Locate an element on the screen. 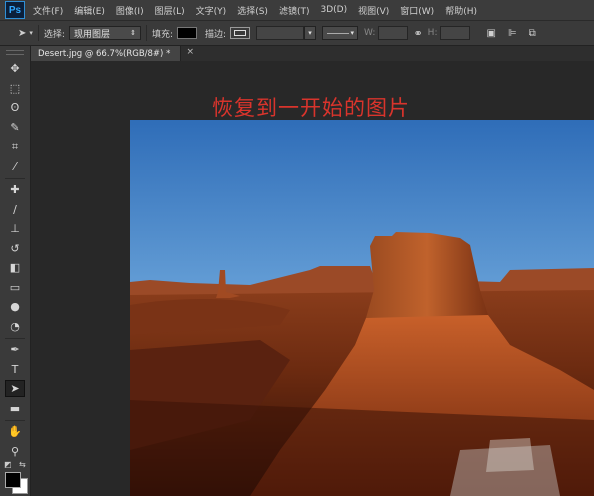  menu-type: 文字(Y) is located at coordinates (211, 10).